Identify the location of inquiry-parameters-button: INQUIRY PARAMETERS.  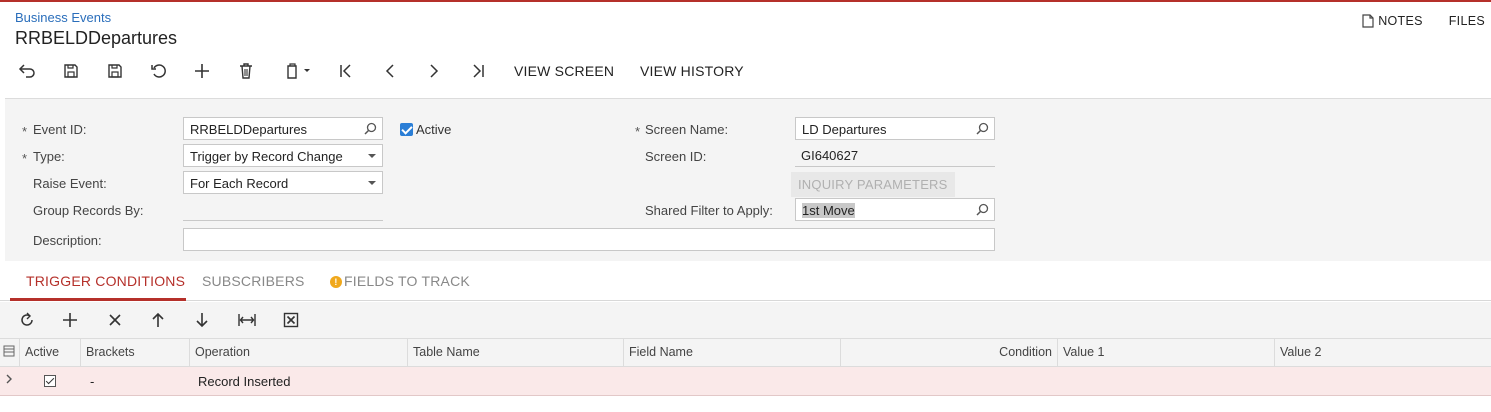
(873, 184).